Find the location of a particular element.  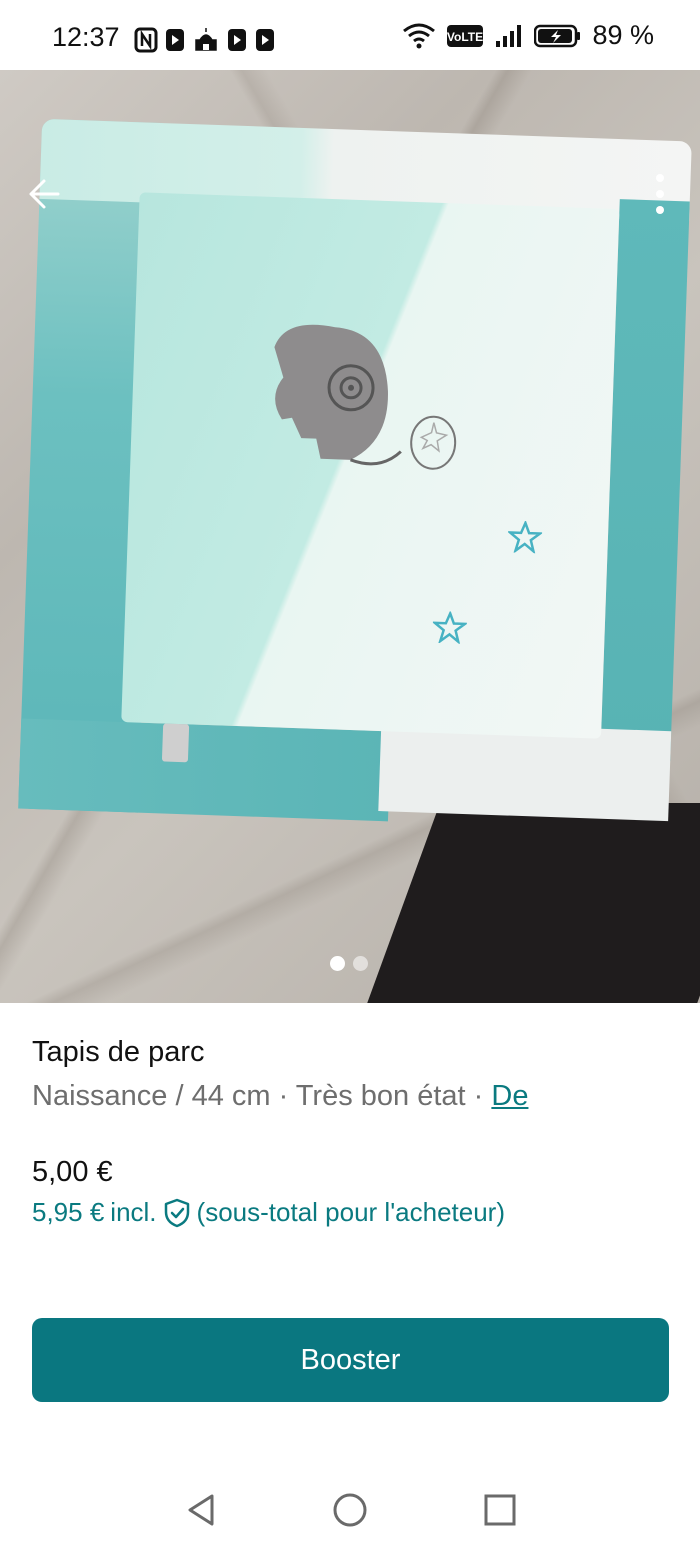

fabric-tag is located at coordinates (175, 743).